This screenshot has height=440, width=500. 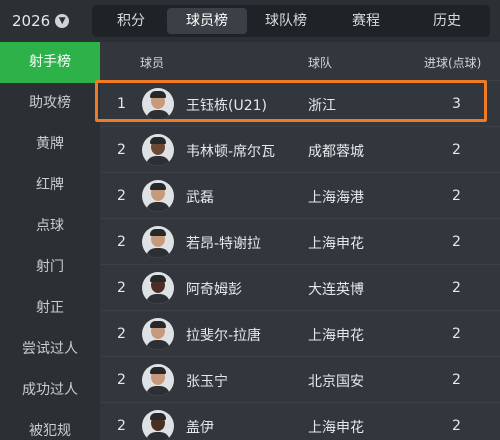 I want to click on team-name: 浙江, so click(x=322, y=106).